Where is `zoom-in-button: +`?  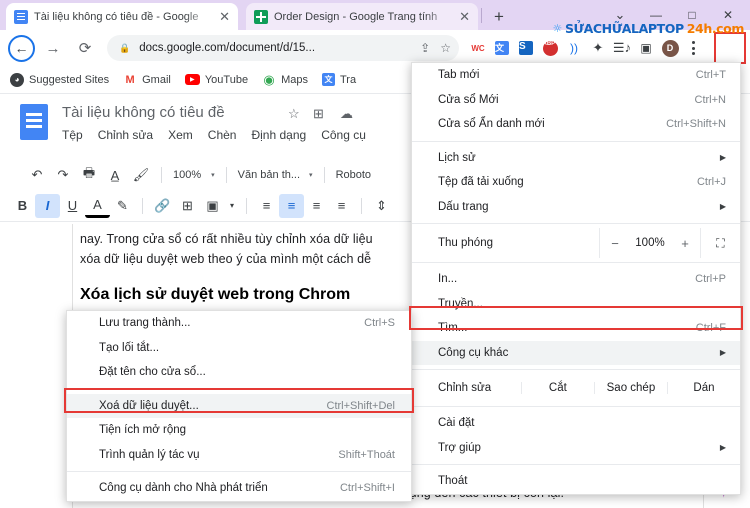 zoom-in-button: + is located at coordinates (685, 243).